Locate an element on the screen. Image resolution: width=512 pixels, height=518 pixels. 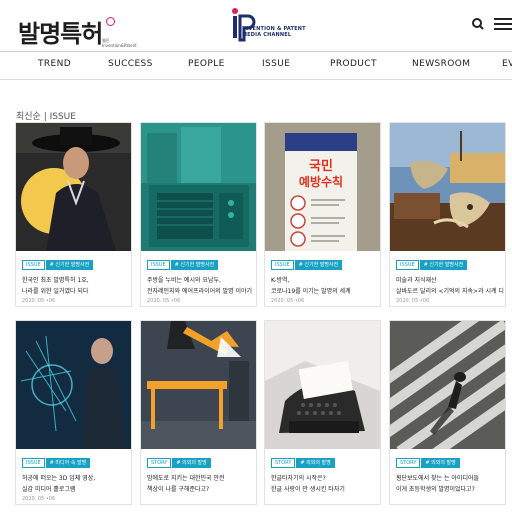
article-title: 횡단보도에서 찾는 는 아이디어들 이게 초등학생의 발명이었다고? is located at coordinates (450, 484).